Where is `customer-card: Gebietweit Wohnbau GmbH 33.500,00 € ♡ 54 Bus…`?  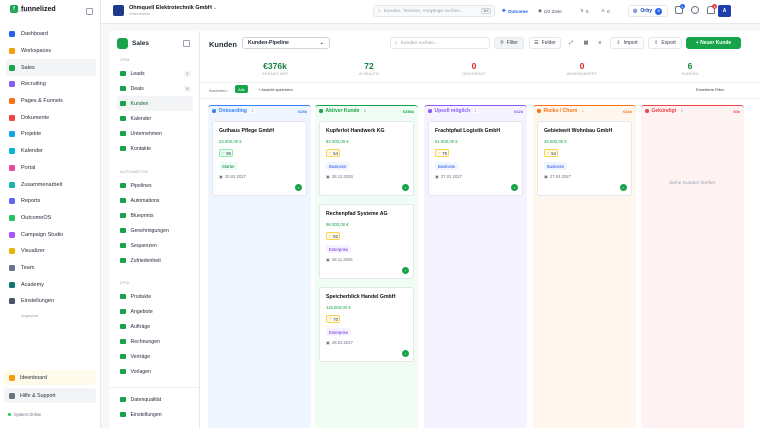 customer-card: Gebietweit Wohnbau GmbH 33.500,00 € ♡ 54 Bus… is located at coordinates (584, 158).